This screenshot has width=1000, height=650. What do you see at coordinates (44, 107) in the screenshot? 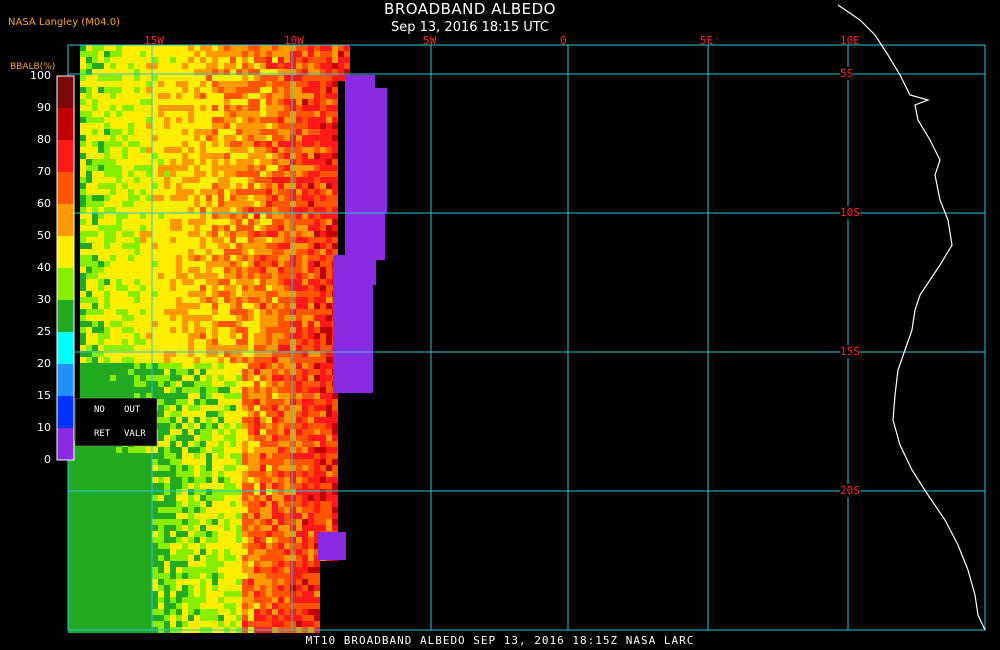
I see `colorbar-tick-label: 90` at bounding box center [44, 107].